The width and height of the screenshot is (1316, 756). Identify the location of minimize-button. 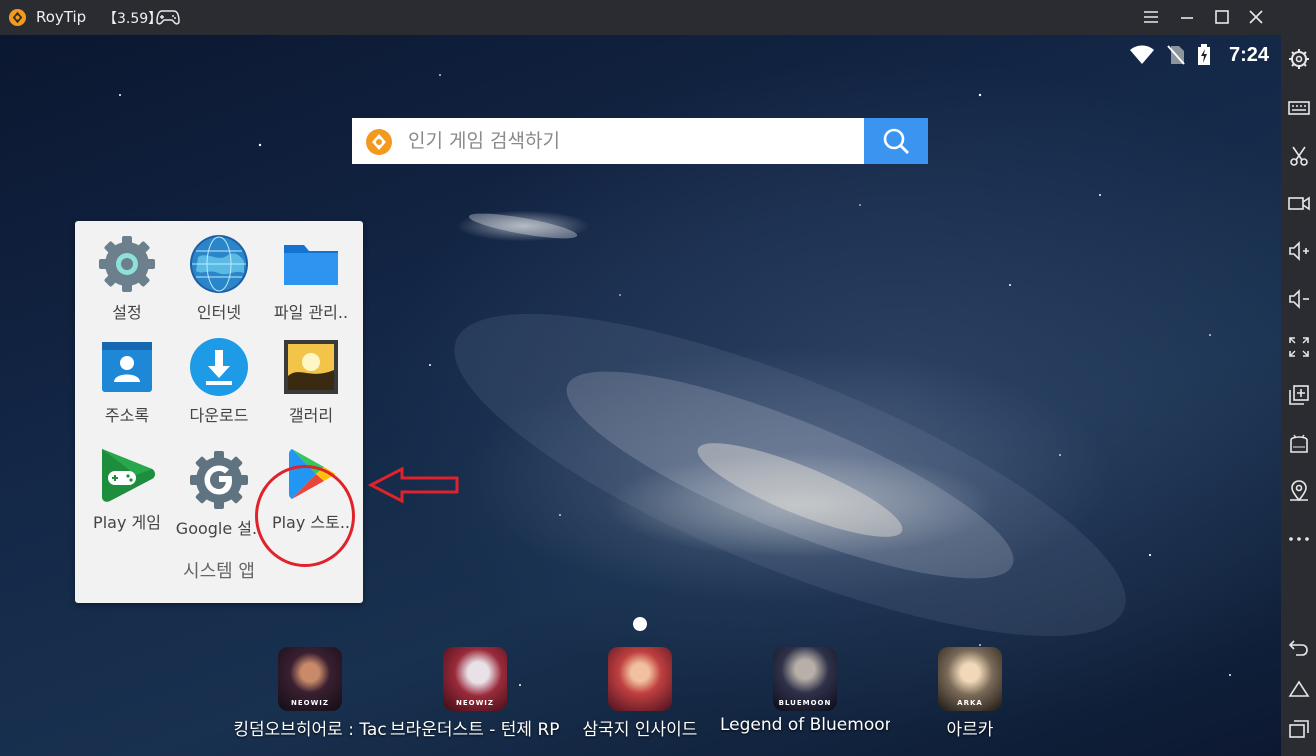
(1187, 17).